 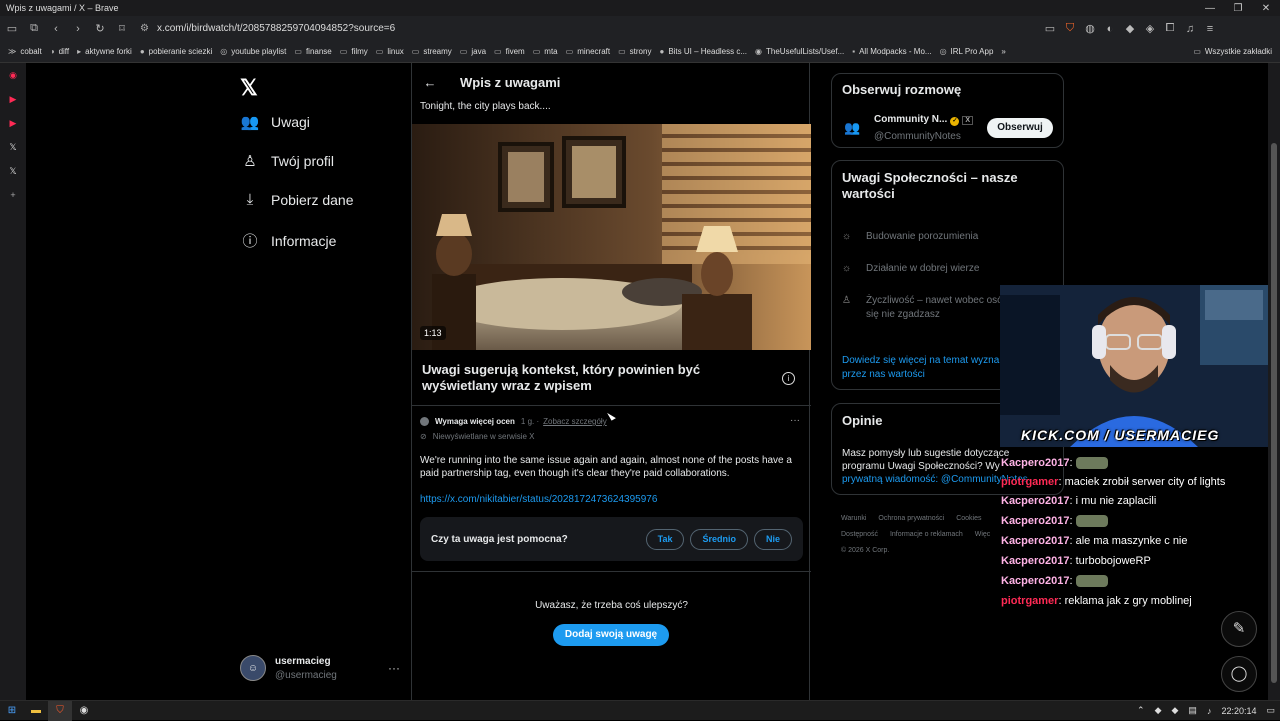 I want to click on post-video: 1:13, so click(x=611, y=237).